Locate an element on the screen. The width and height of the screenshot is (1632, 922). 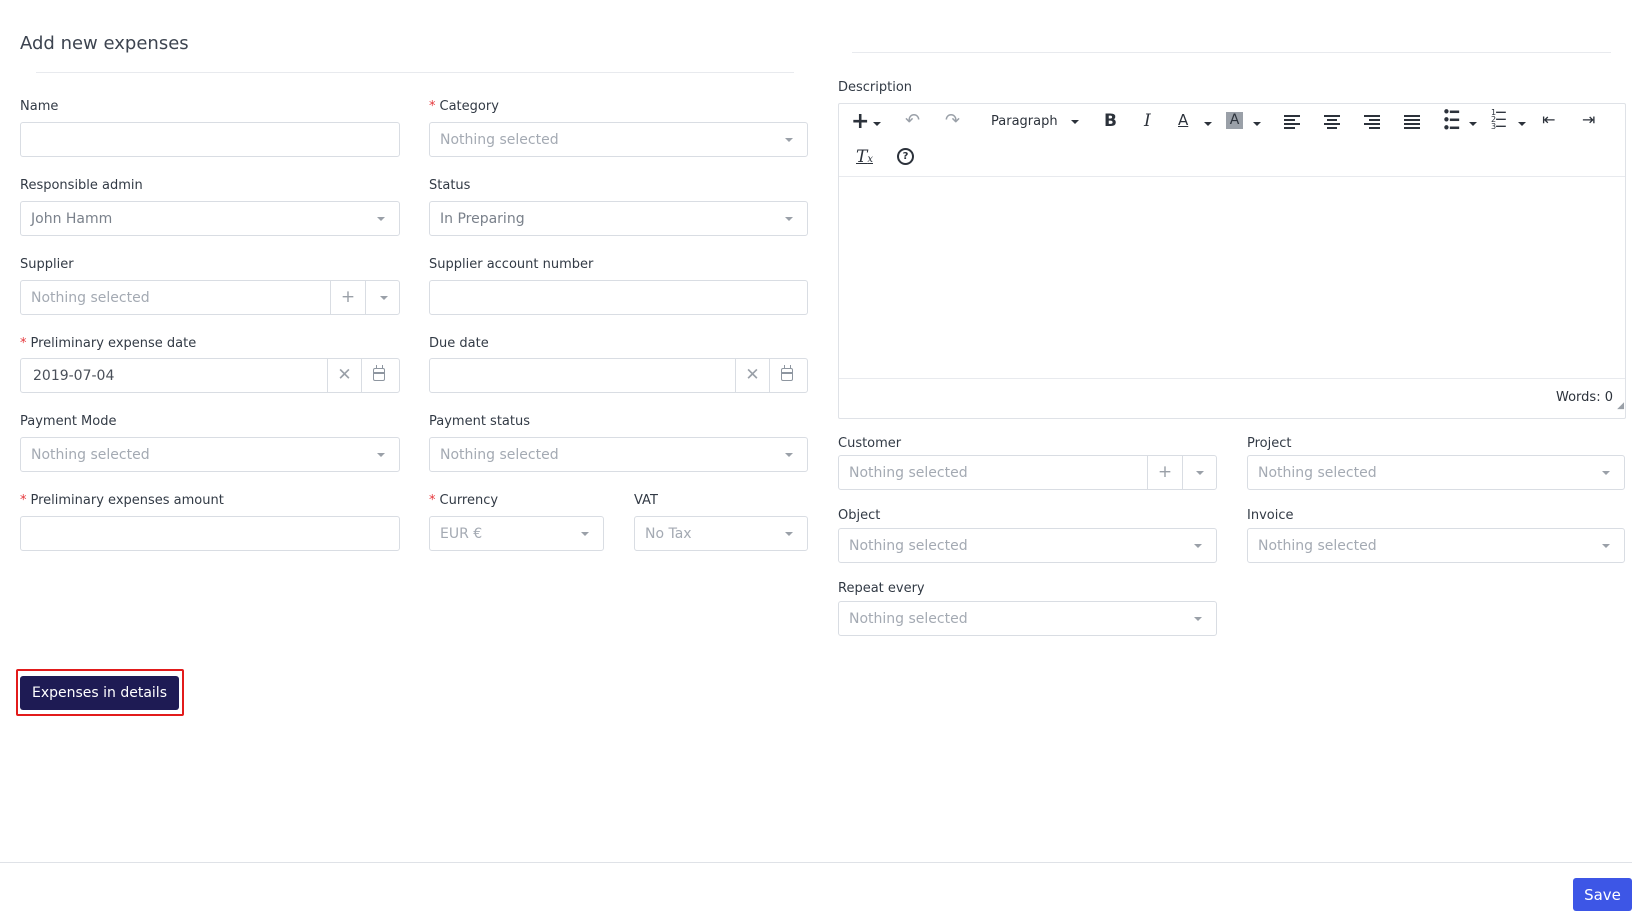
customer-dropdown-toggle is located at coordinates (1199, 472).